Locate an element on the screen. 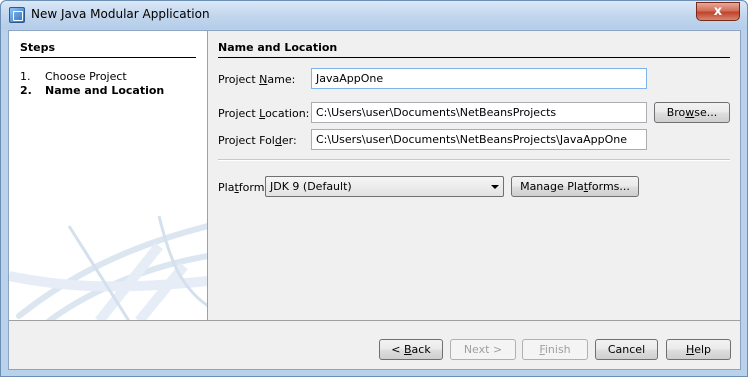 This screenshot has width=748, height=377. steps-heading-rule is located at coordinates (108, 57).